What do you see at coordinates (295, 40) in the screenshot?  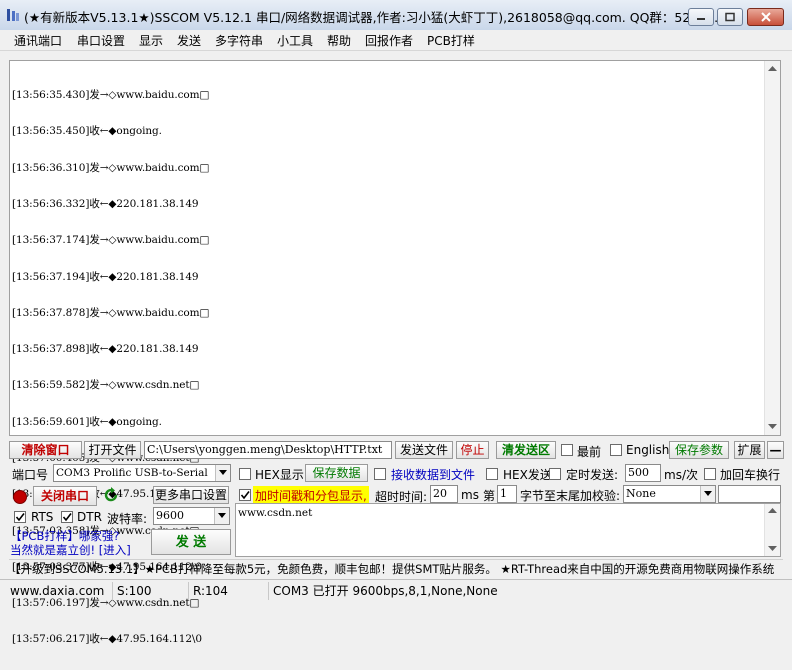 I see `menu-tools: 小工具` at bounding box center [295, 40].